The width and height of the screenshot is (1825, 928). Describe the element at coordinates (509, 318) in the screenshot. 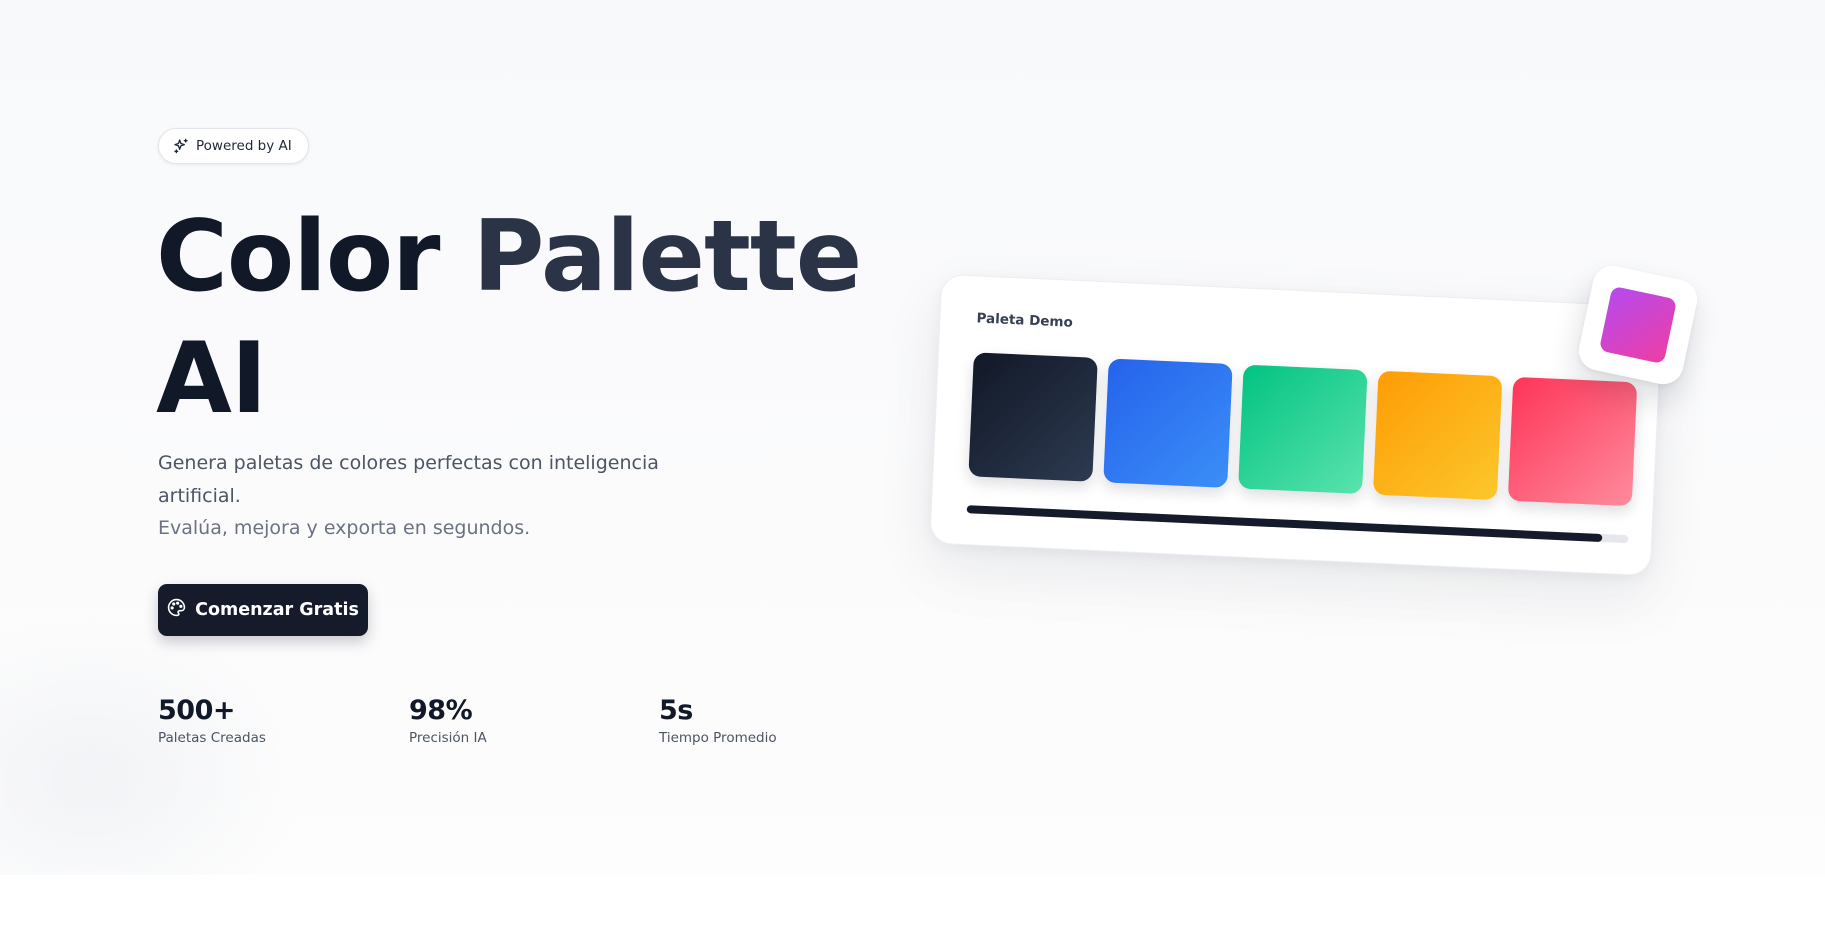

I see `page-title: Color Palette AI` at that location.